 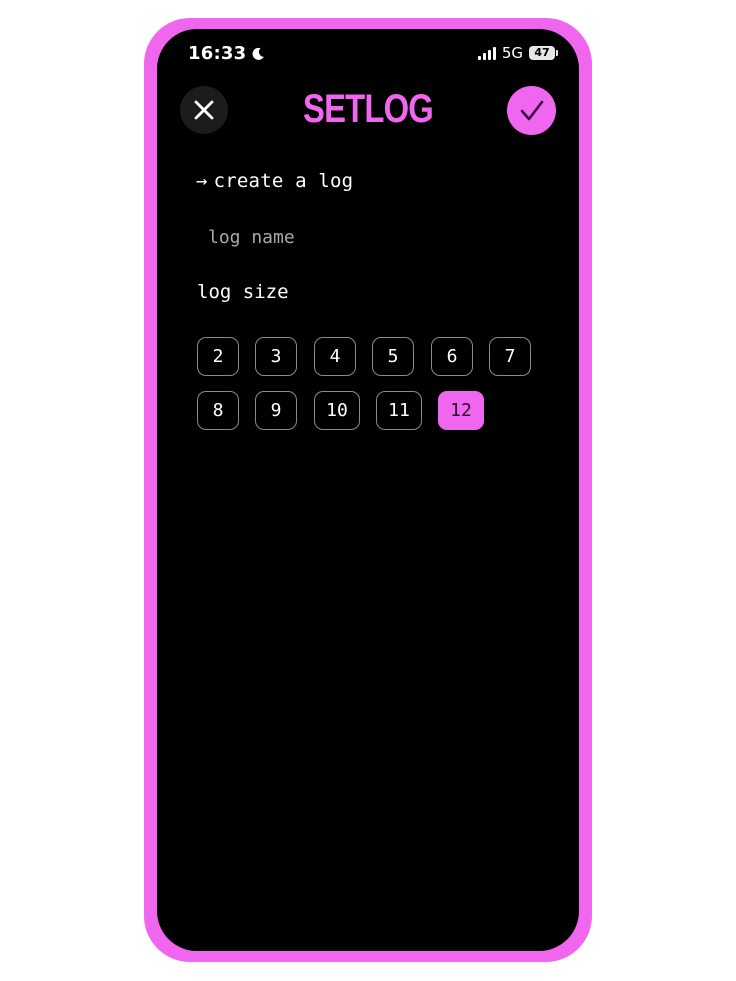 I want to click on size-option-11: 11, so click(x=399, y=410).